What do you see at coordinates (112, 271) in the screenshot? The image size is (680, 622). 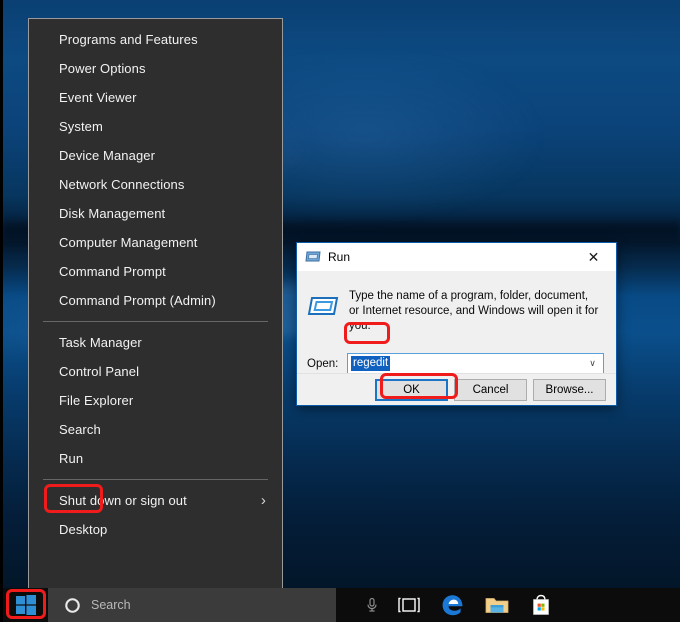 I see `menu-item-label: Command Prompt` at bounding box center [112, 271].